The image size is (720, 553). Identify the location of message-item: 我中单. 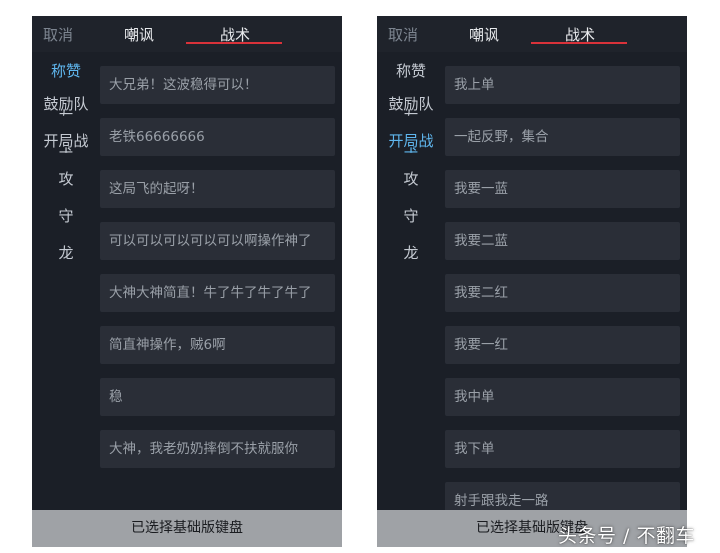
(562, 397).